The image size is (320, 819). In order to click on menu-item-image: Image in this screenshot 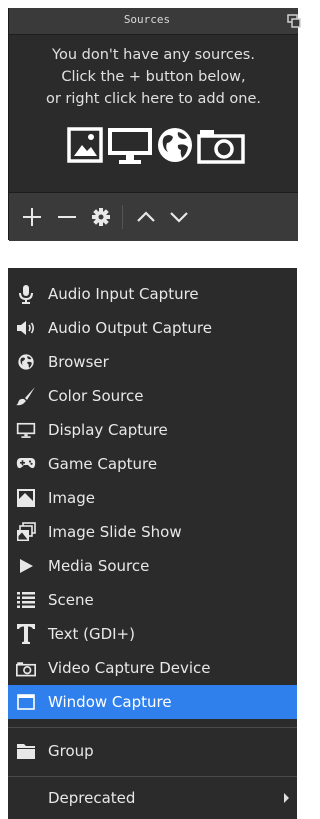, I will do `click(152, 498)`.